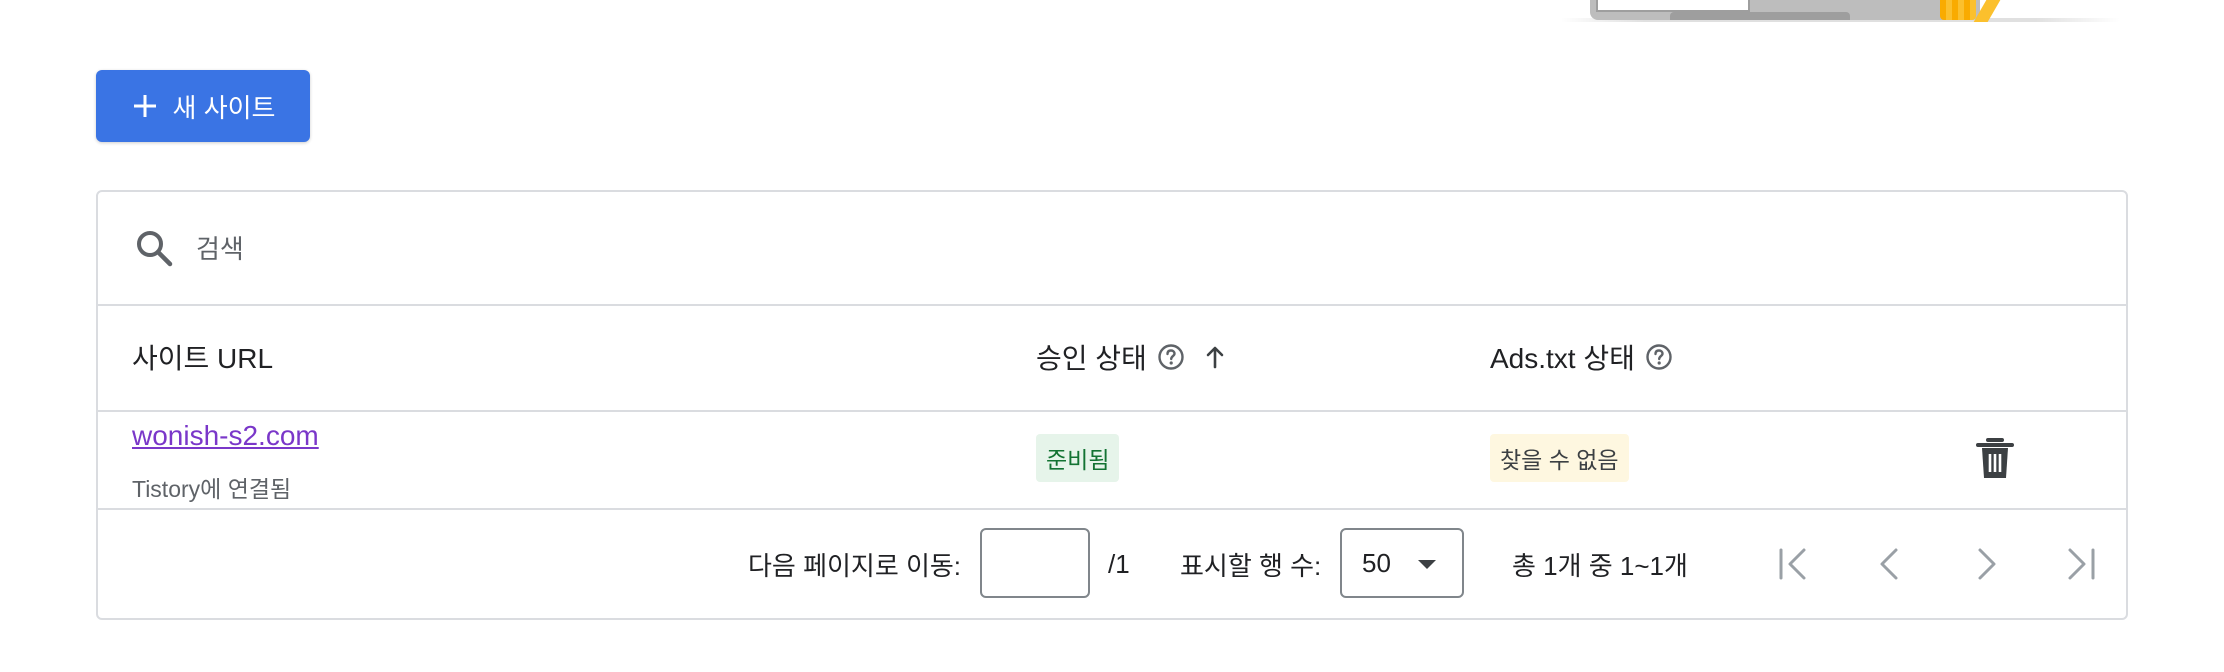  What do you see at coordinates (1427, 564) in the screenshot?
I see `caret-down-icon` at bounding box center [1427, 564].